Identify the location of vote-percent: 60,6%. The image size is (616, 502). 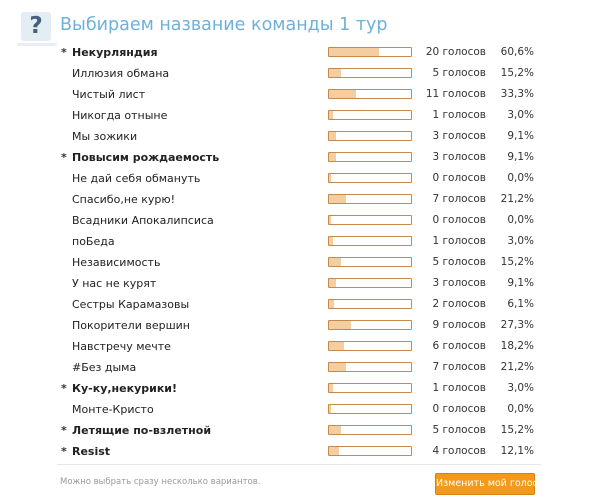
(517, 52).